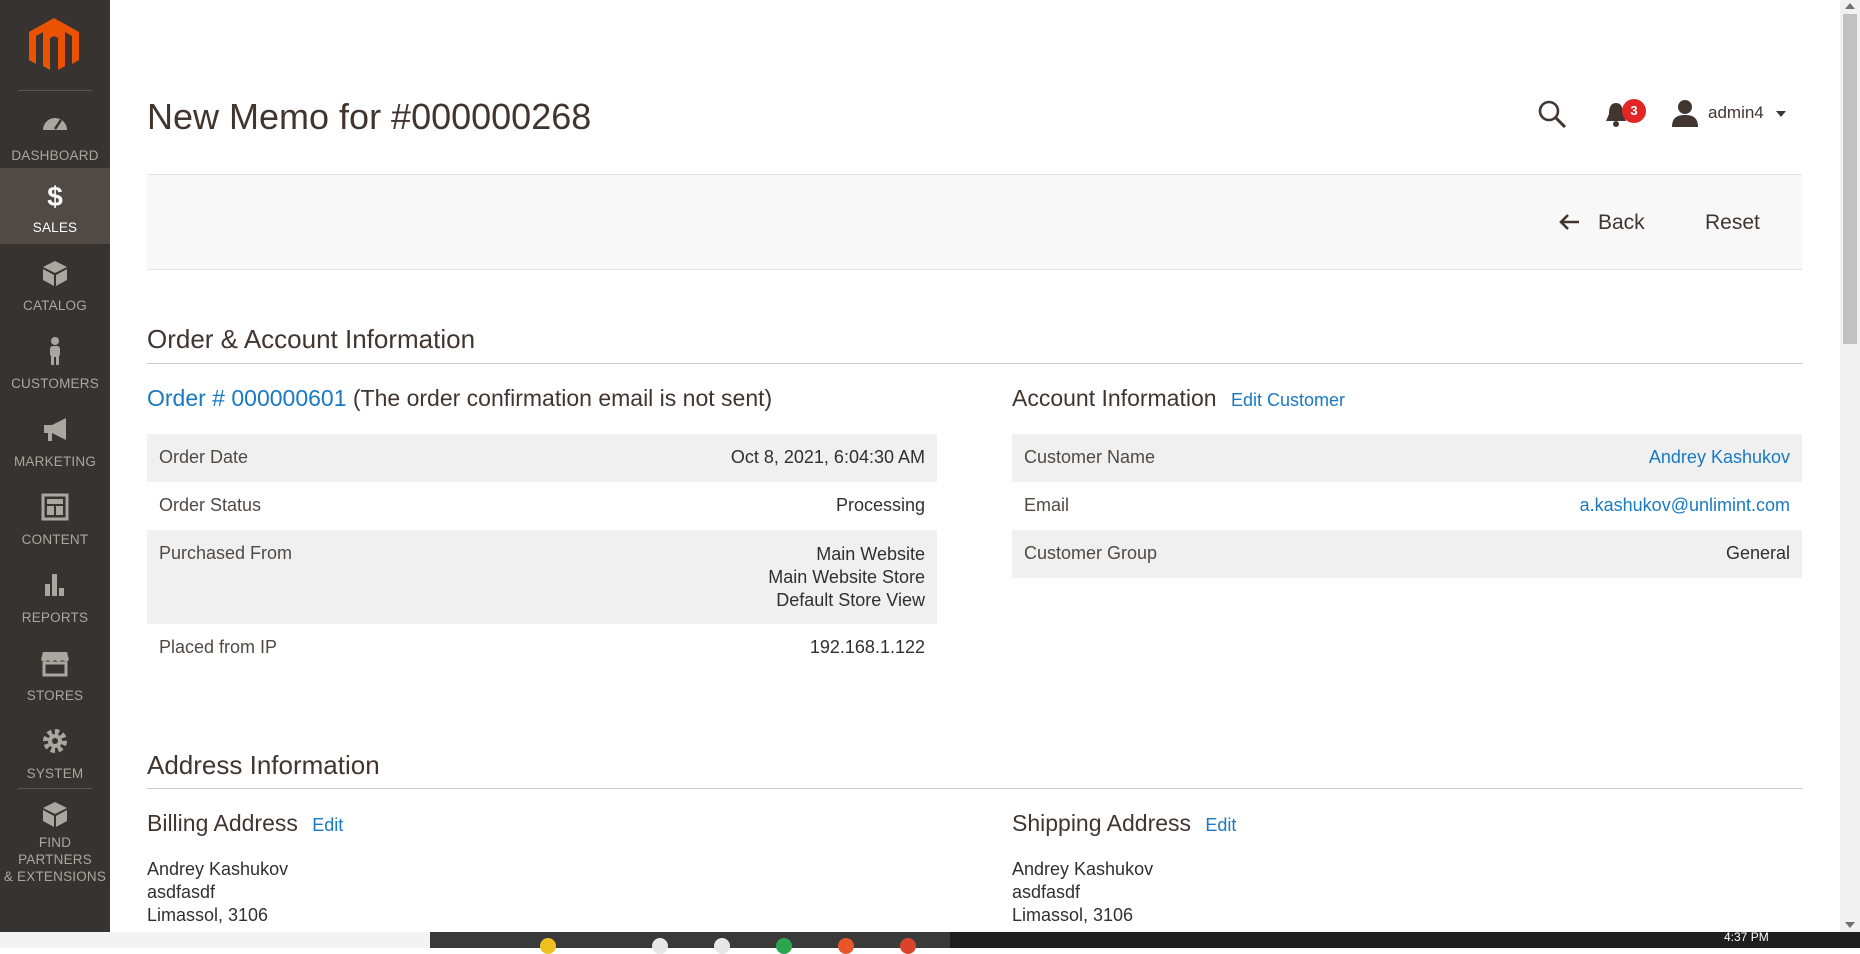 The width and height of the screenshot is (1860, 954). Describe the element at coordinates (1170, 458) in the screenshot. I see `customer-name-label: Customer Name` at that location.